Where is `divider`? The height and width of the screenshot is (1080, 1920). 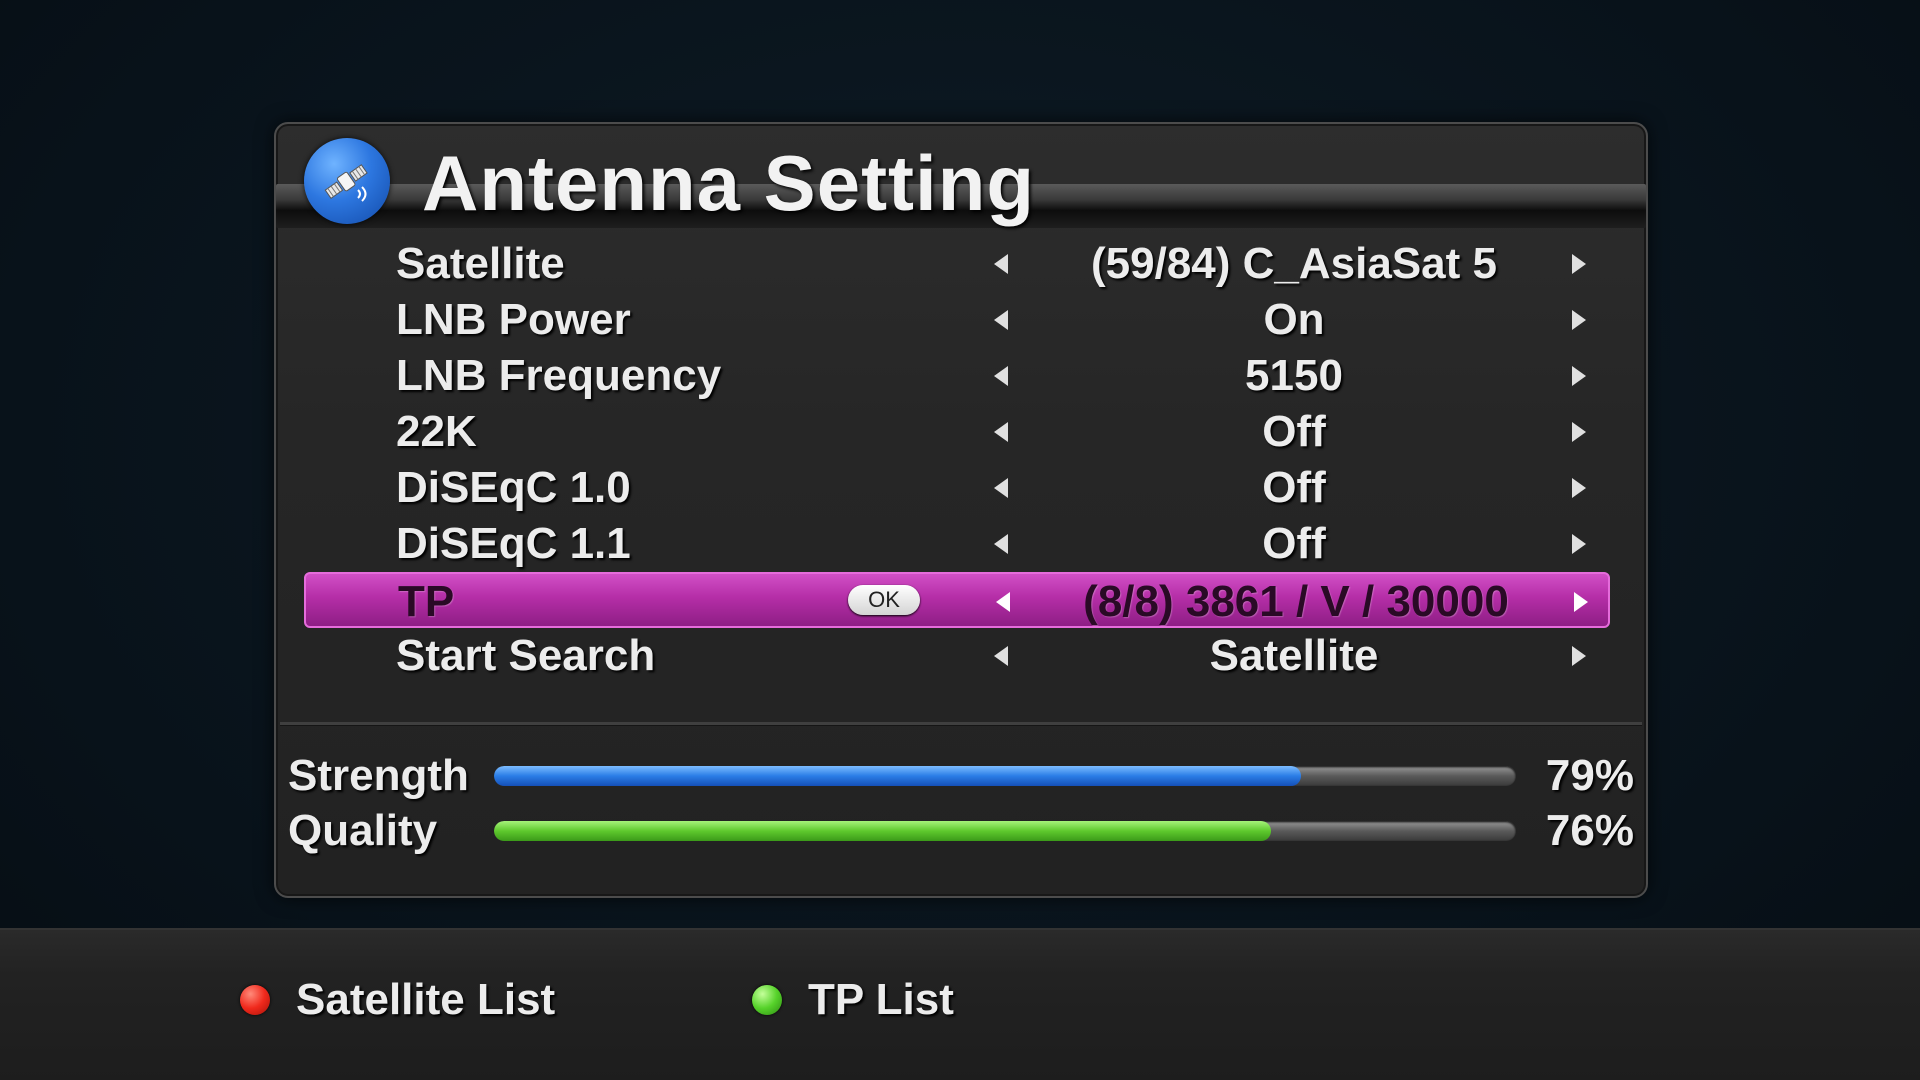 divider is located at coordinates (961, 724).